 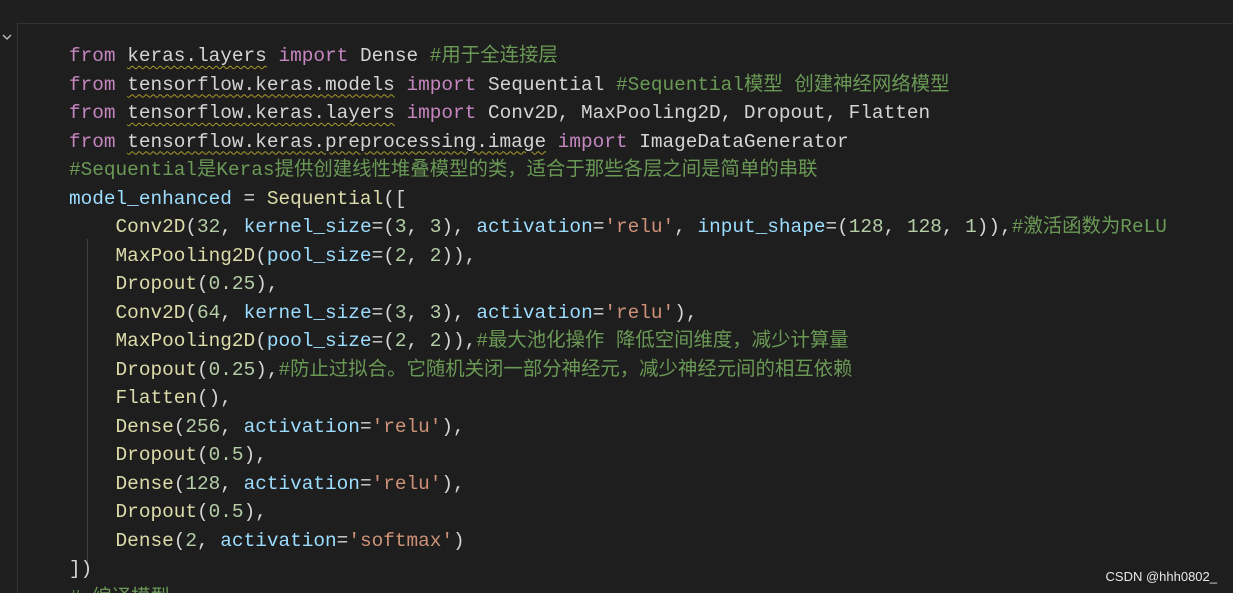 I want to click on code-token-name: ImageDataGenerator, so click(x=744, y=141).